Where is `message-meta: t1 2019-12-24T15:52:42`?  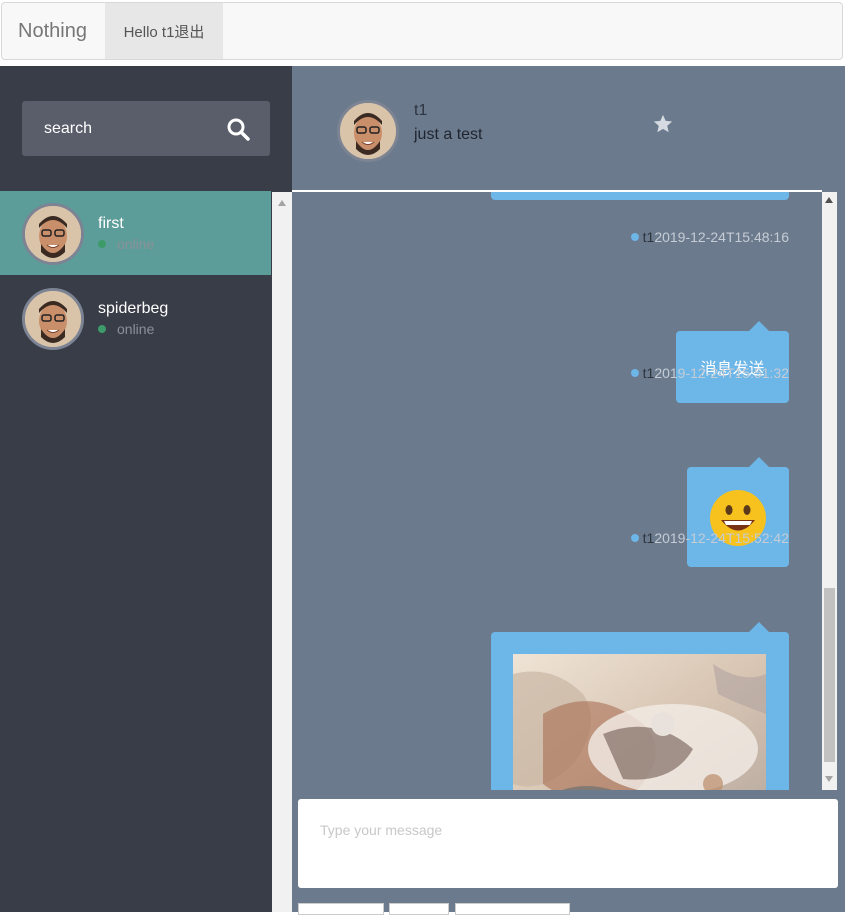
message-meta: t1 2019-12-24T15:52:42 is located at coordinates (709, 538).